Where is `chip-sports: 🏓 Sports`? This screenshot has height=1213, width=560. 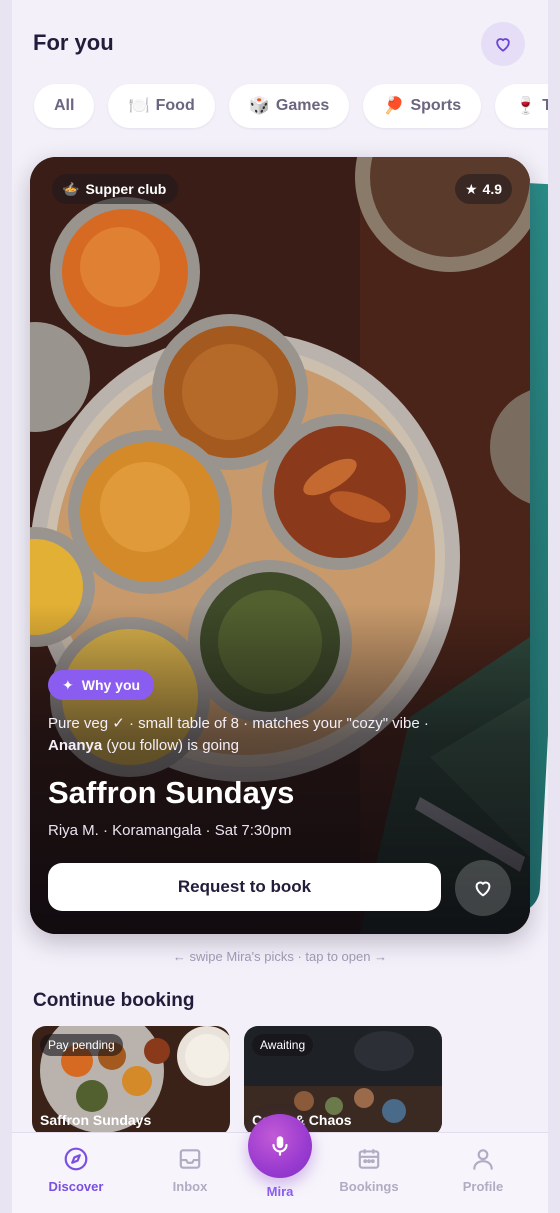
chip-sports: 🏓 Sports is located at coordinates (422, 106).